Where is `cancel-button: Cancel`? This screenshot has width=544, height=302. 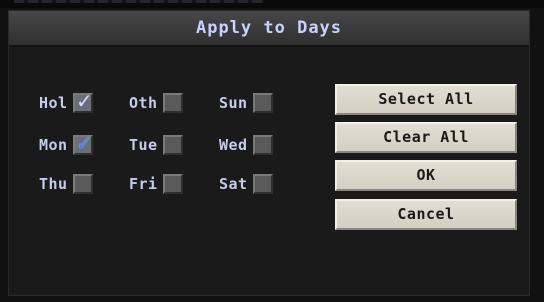
cancel-button: Cancel is located at coordinates (426, 214).